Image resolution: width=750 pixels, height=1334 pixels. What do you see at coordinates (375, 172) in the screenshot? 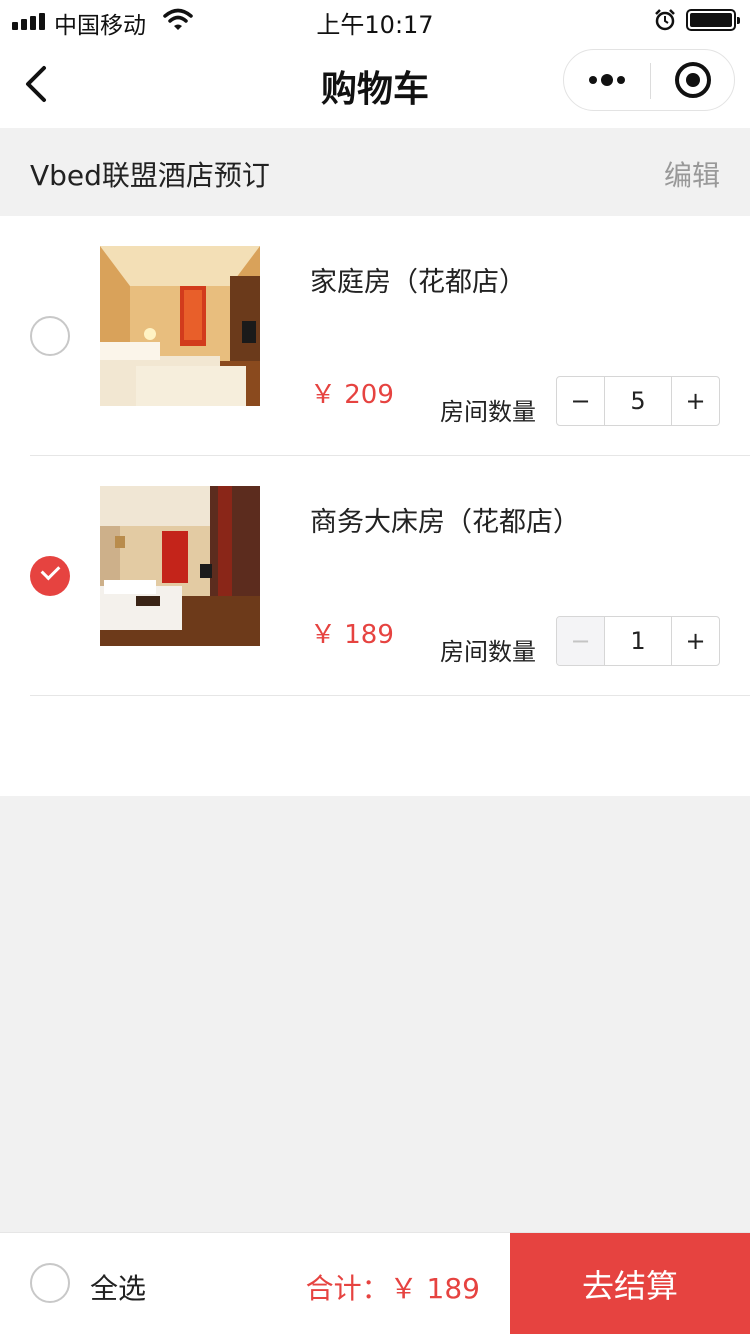
I see `shop-header: Vbed联盟酒店预订 编辑` at bounding box center [375, 172].